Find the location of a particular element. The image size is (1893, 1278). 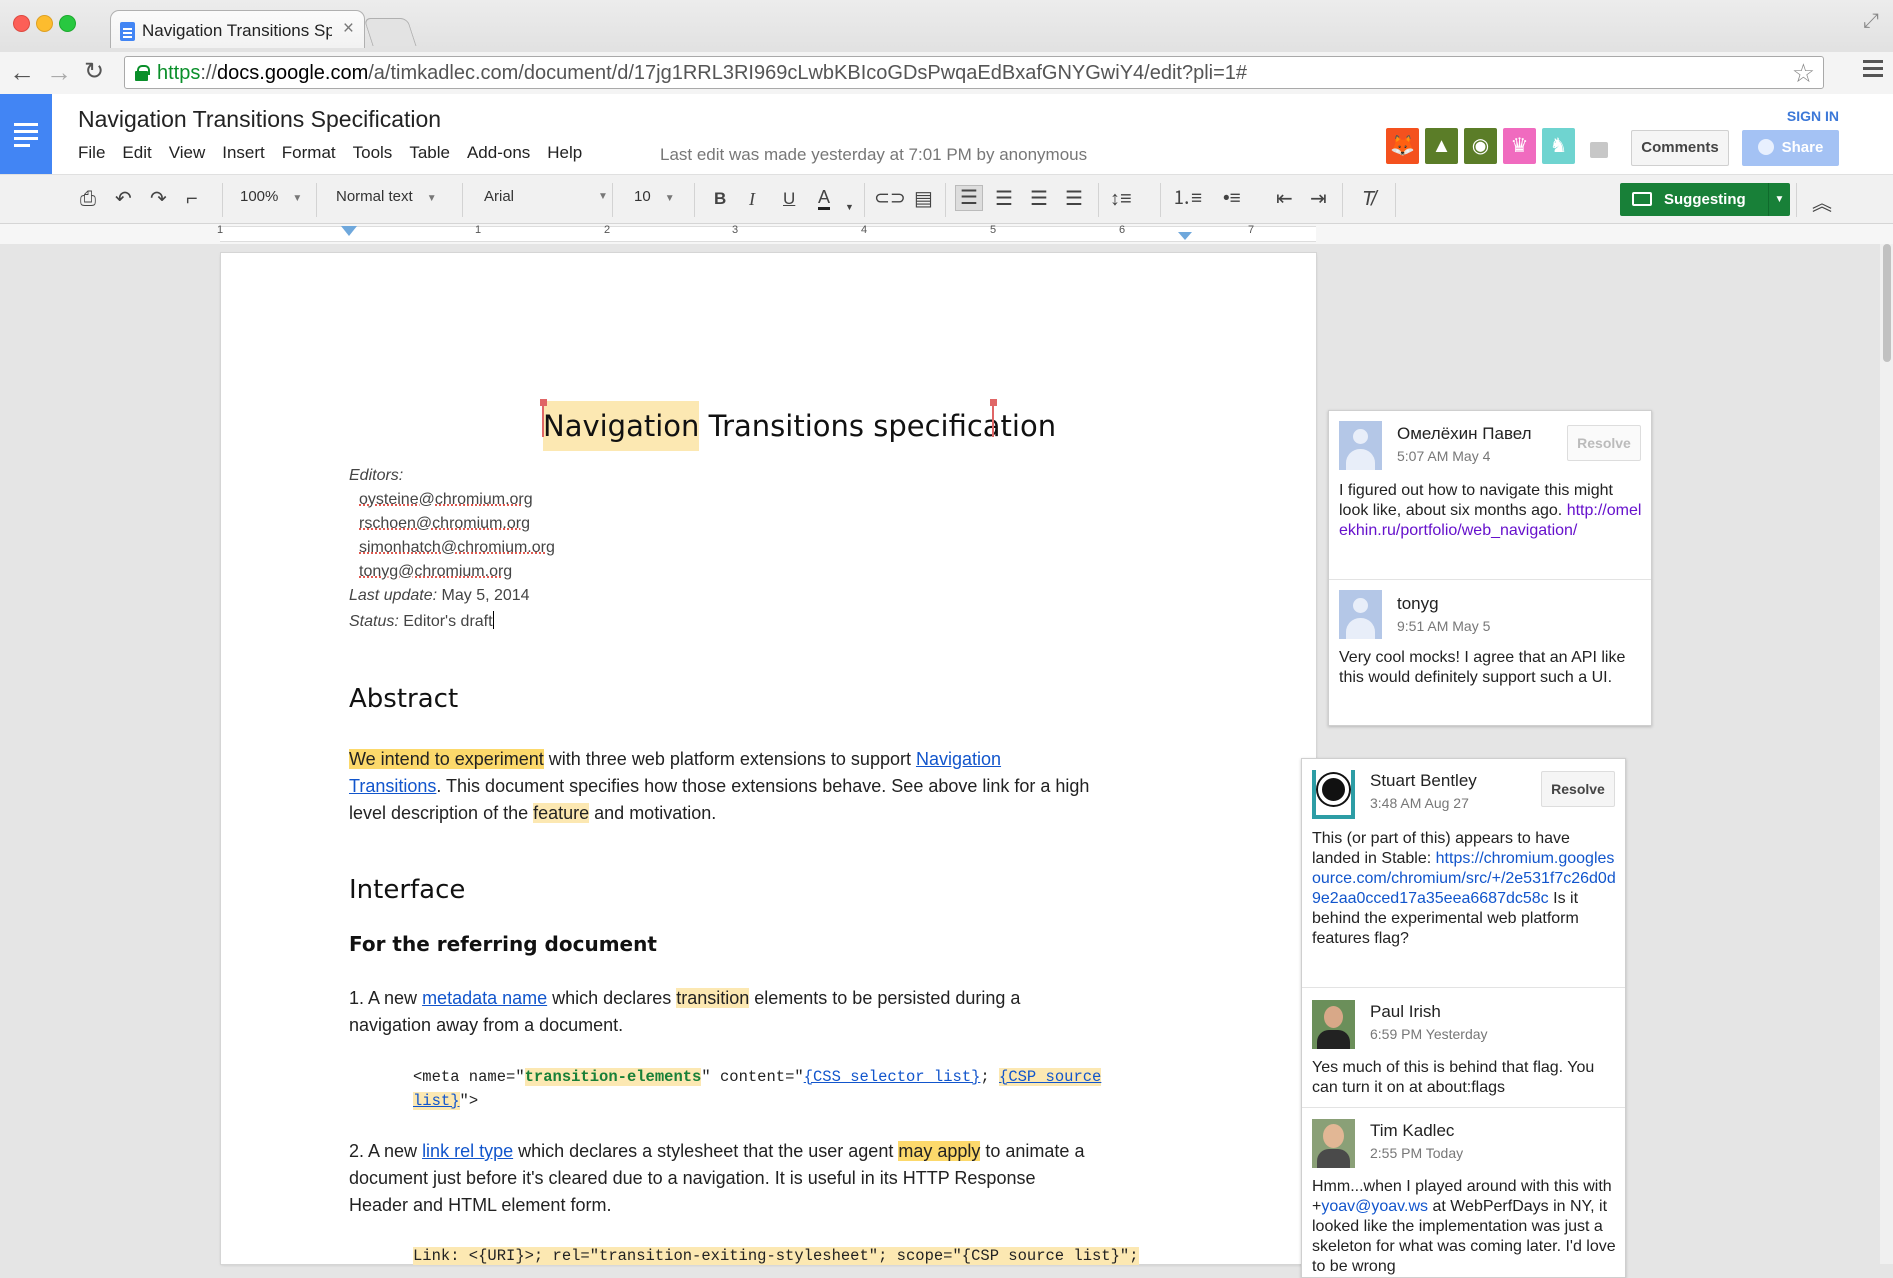

text: elements to be persisted during a is located at coordinates (885, 998).